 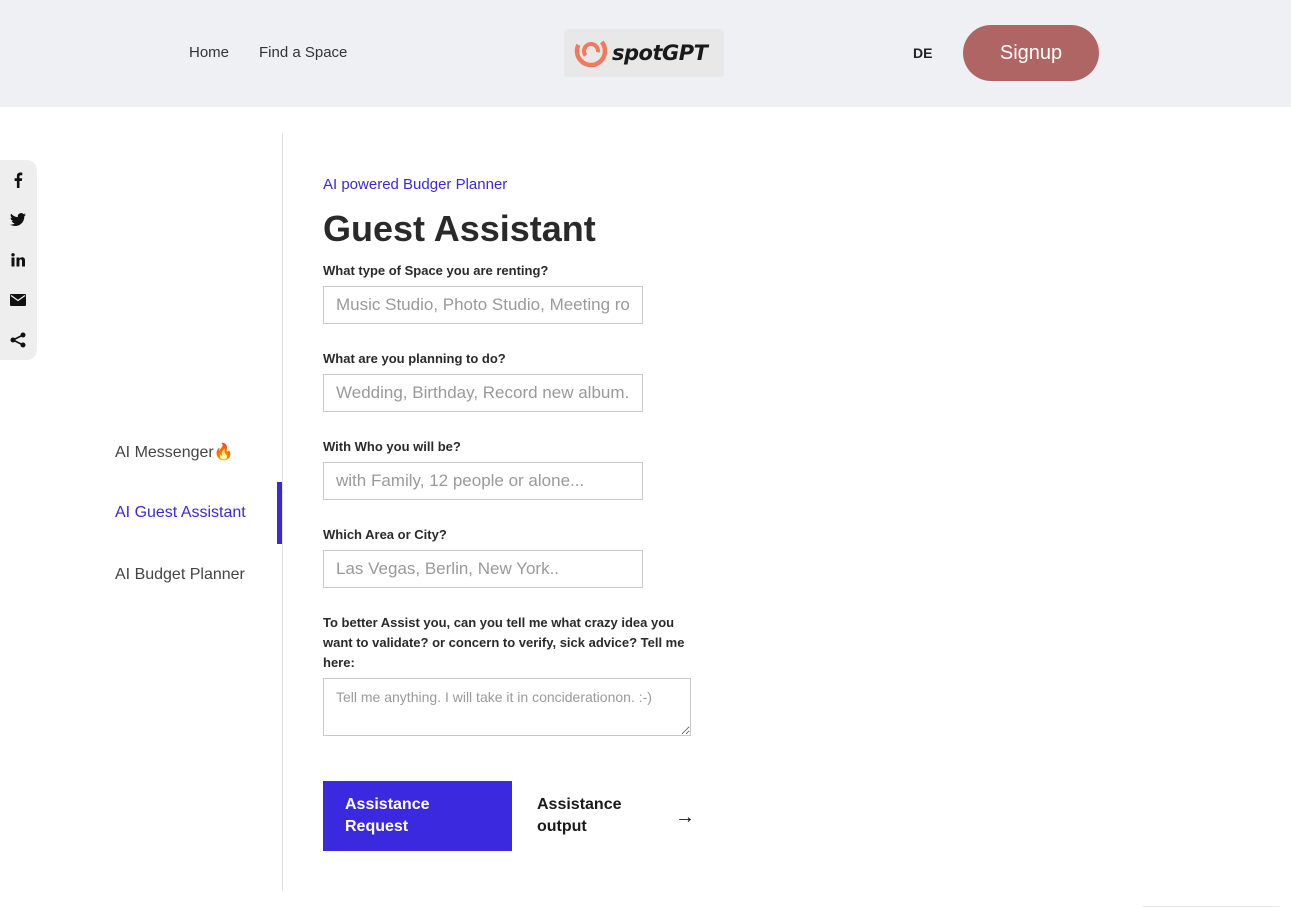 What do you see at coordinates (922, 53) in the screenshot?
I see `language-switch-de: DE` at bounding box center [922, 53].